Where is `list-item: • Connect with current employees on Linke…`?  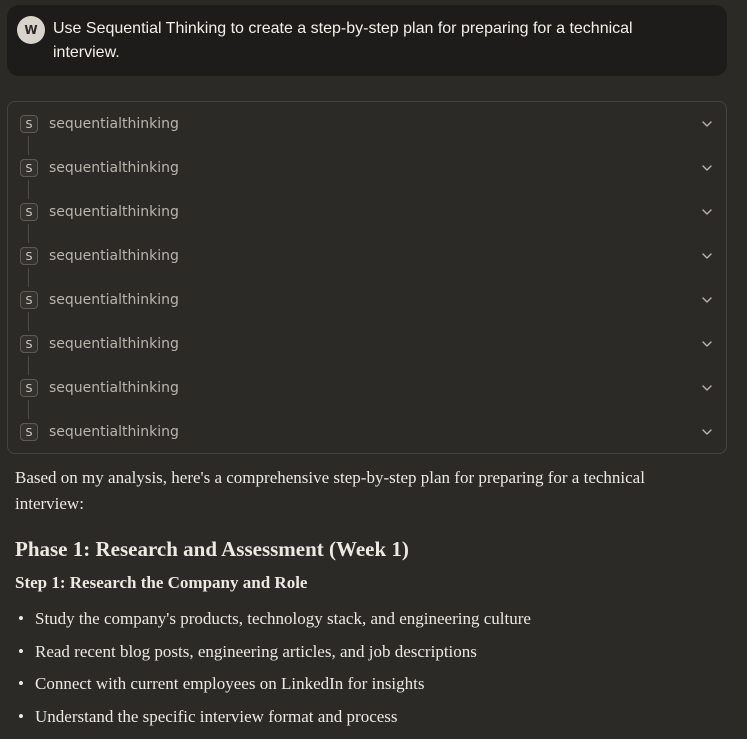
list-item: • Connect with current employees on Linke… is located at coordinates (365, 687).